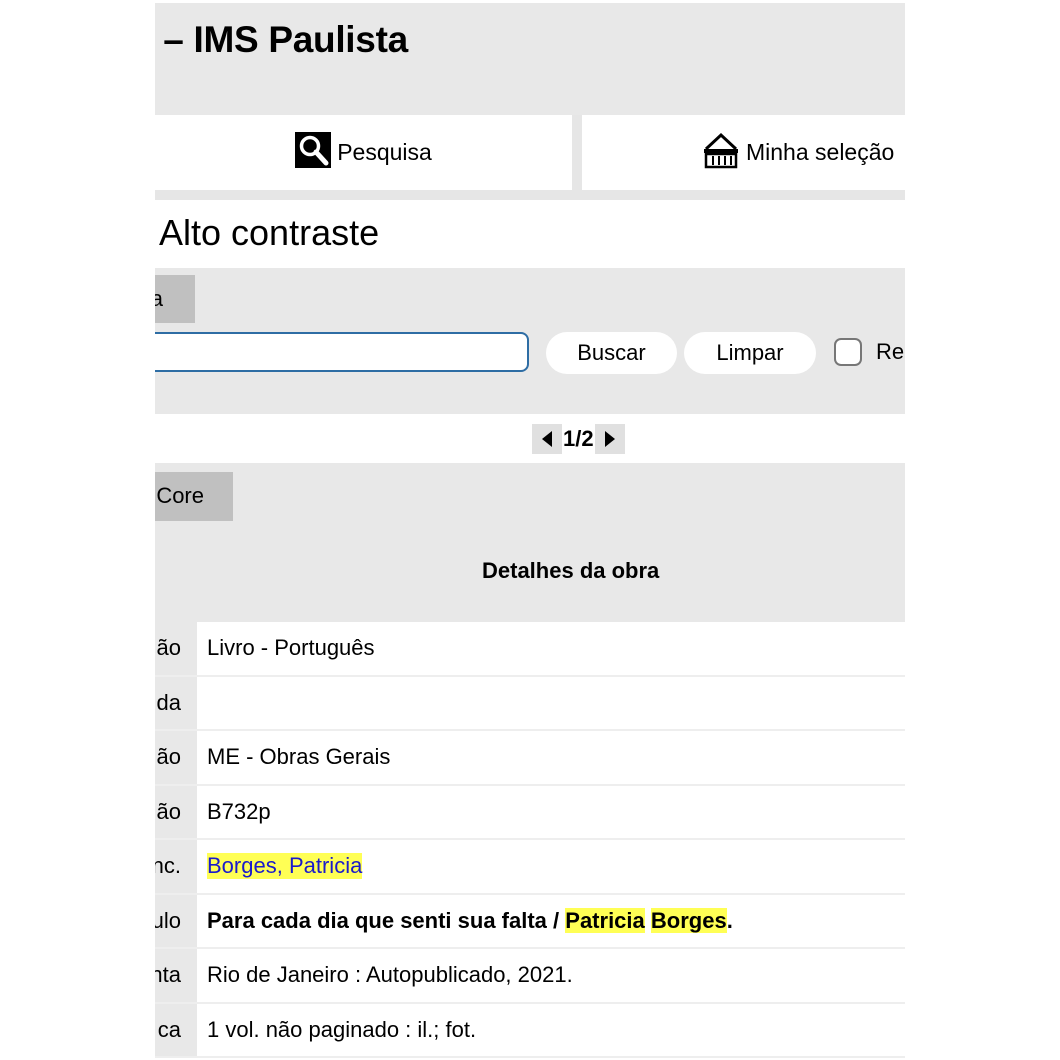  What do you see at coordinates (269, 233) in the screenshot?
I see `high-contrast-link: Alto contraste` at bounding box center [269, 233].